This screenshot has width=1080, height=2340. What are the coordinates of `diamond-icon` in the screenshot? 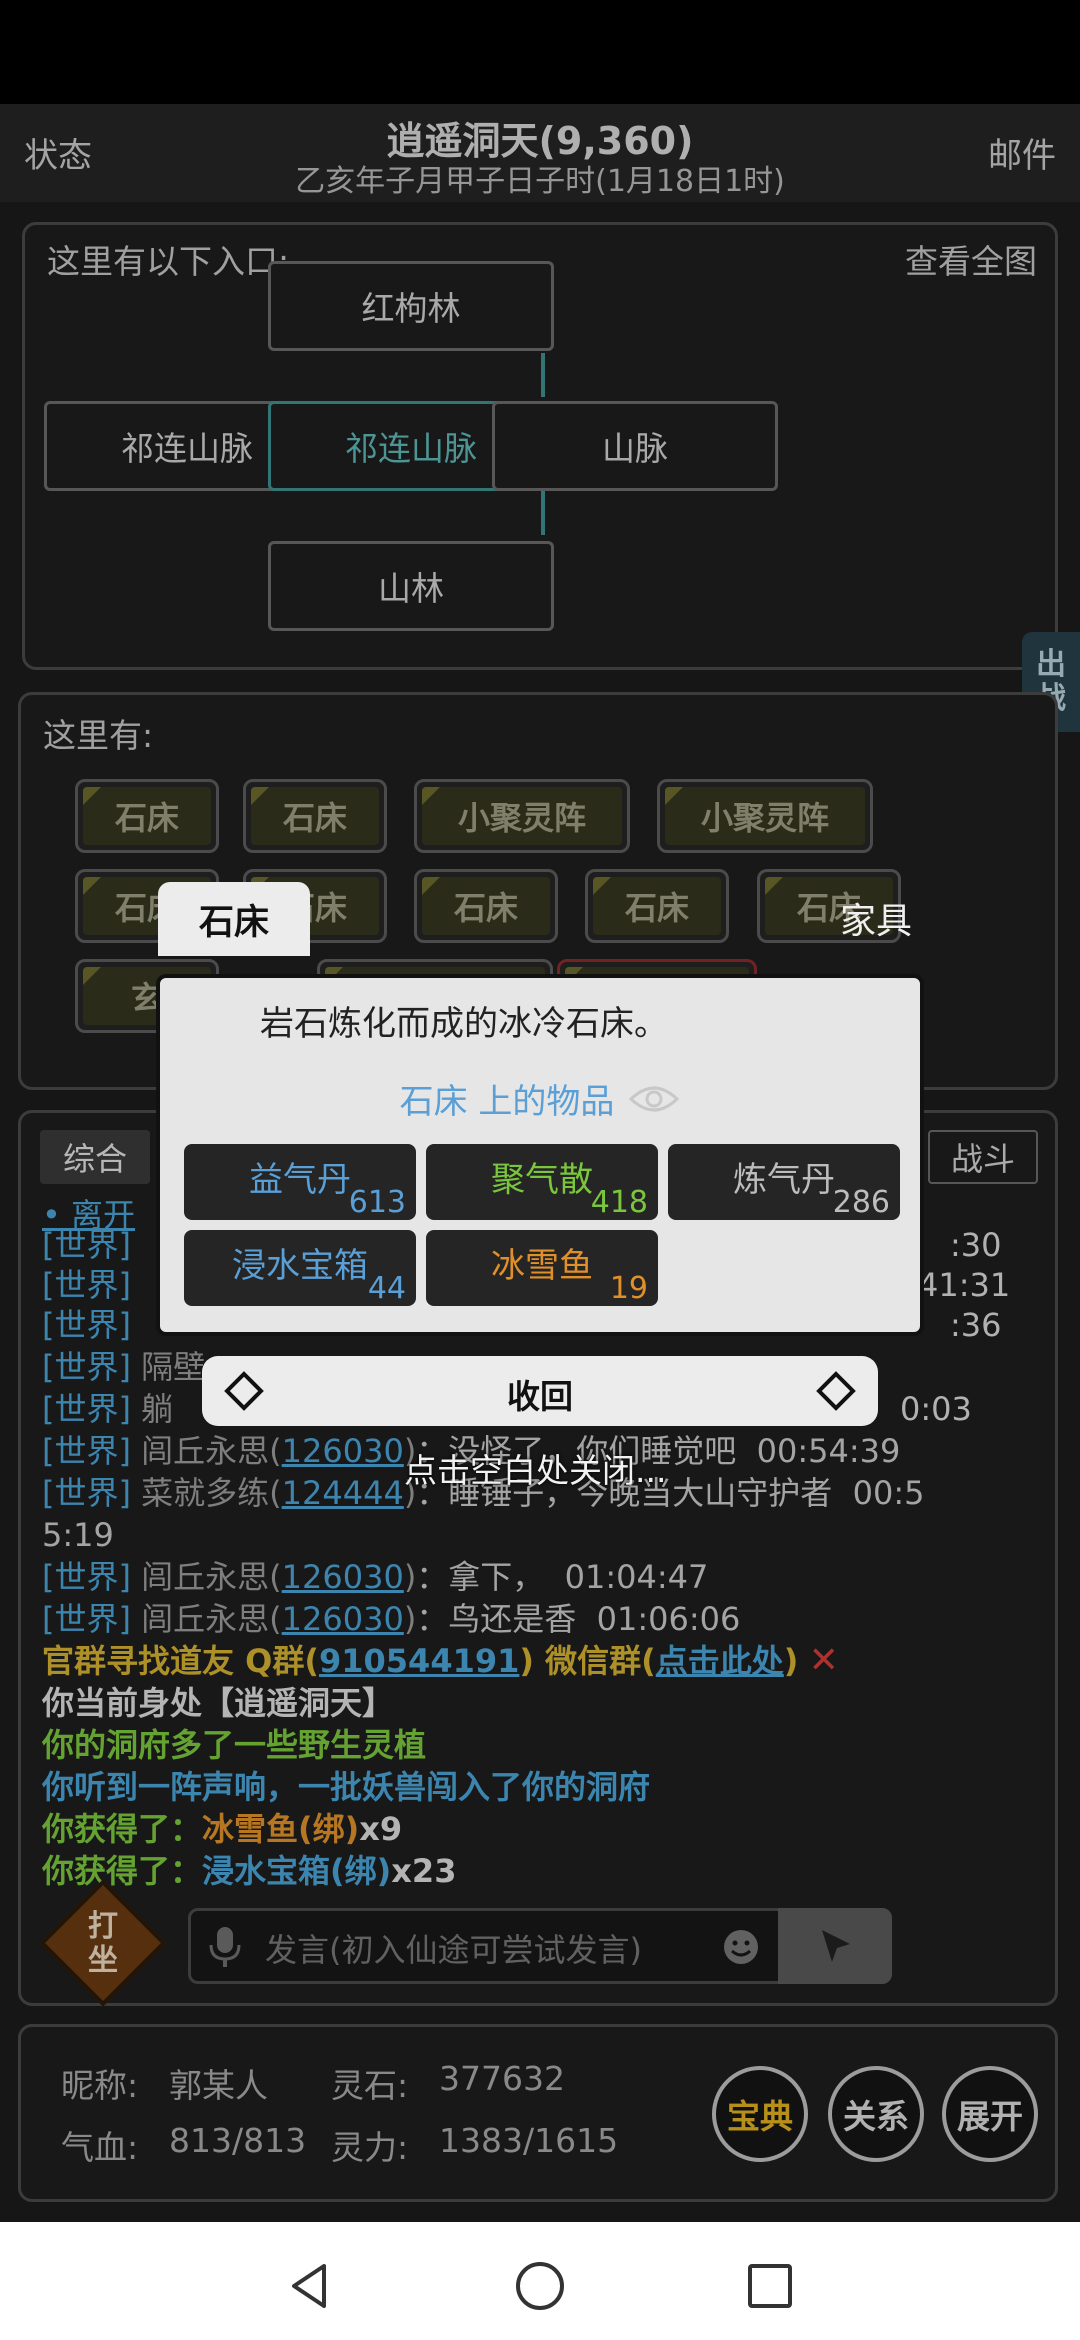 It's located at (836, 1391).